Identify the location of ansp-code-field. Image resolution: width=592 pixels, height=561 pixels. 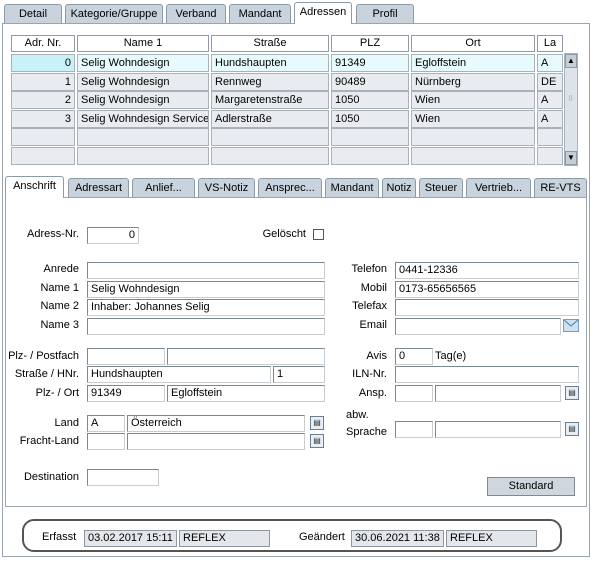
(414, 393).